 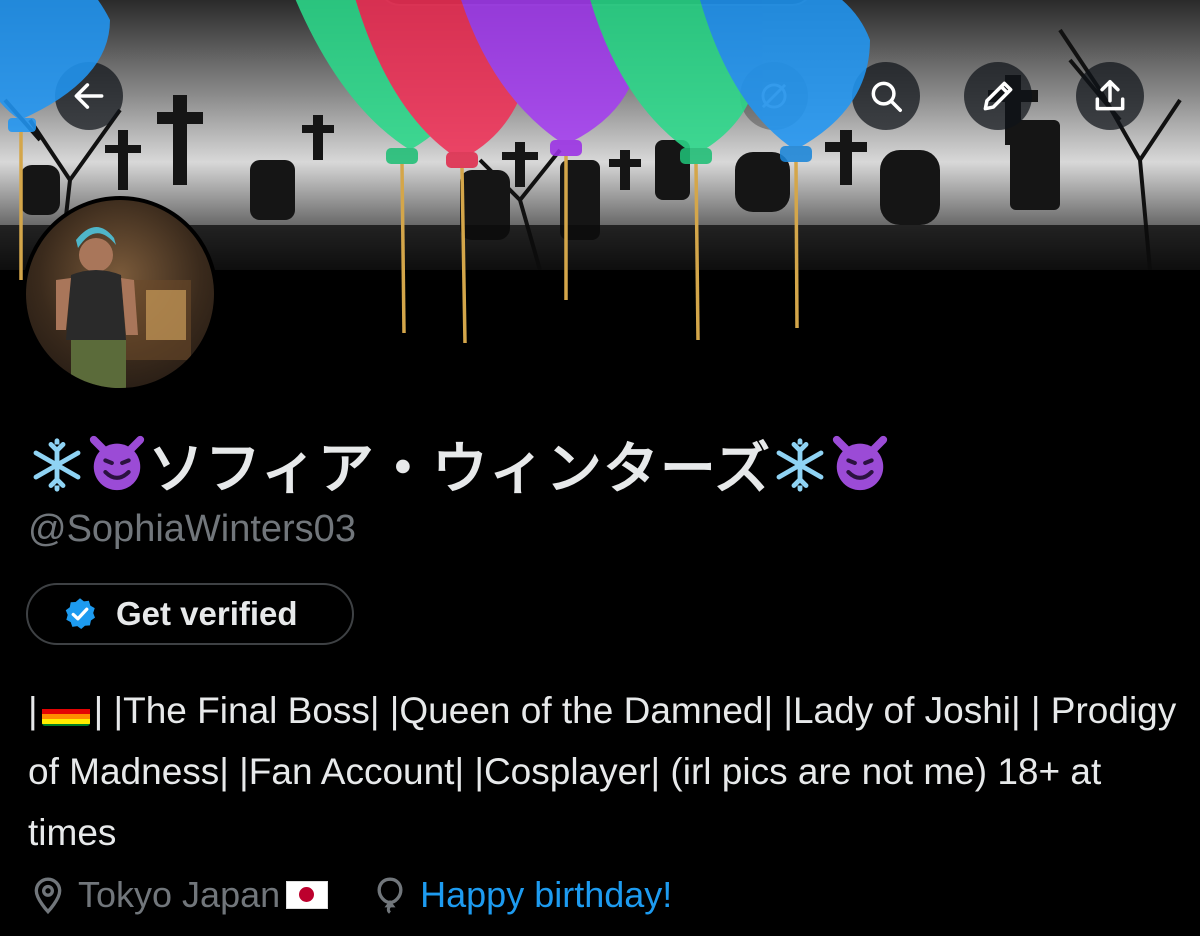 I want to click on share-button, so click(x=1110, y=96).